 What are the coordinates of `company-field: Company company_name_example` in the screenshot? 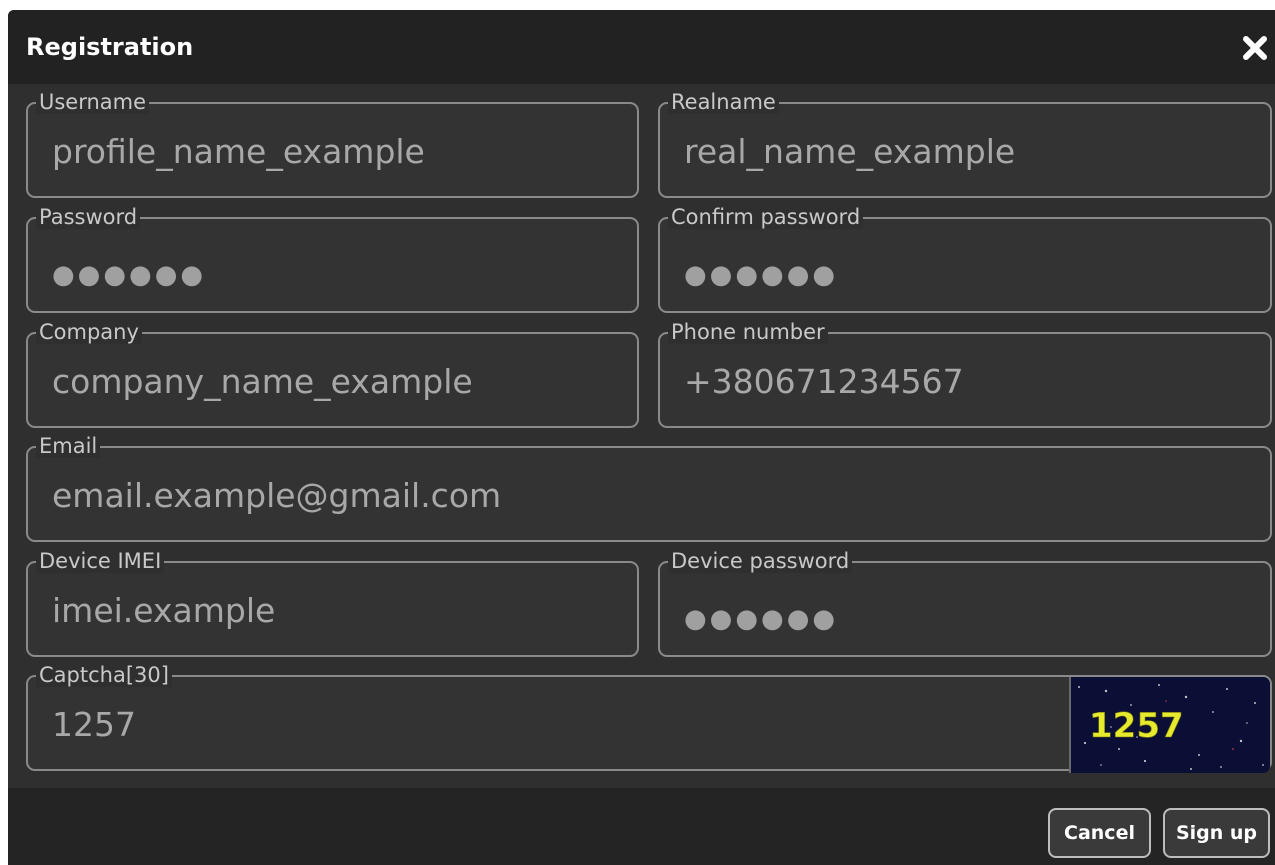 It's located at (332, 374).